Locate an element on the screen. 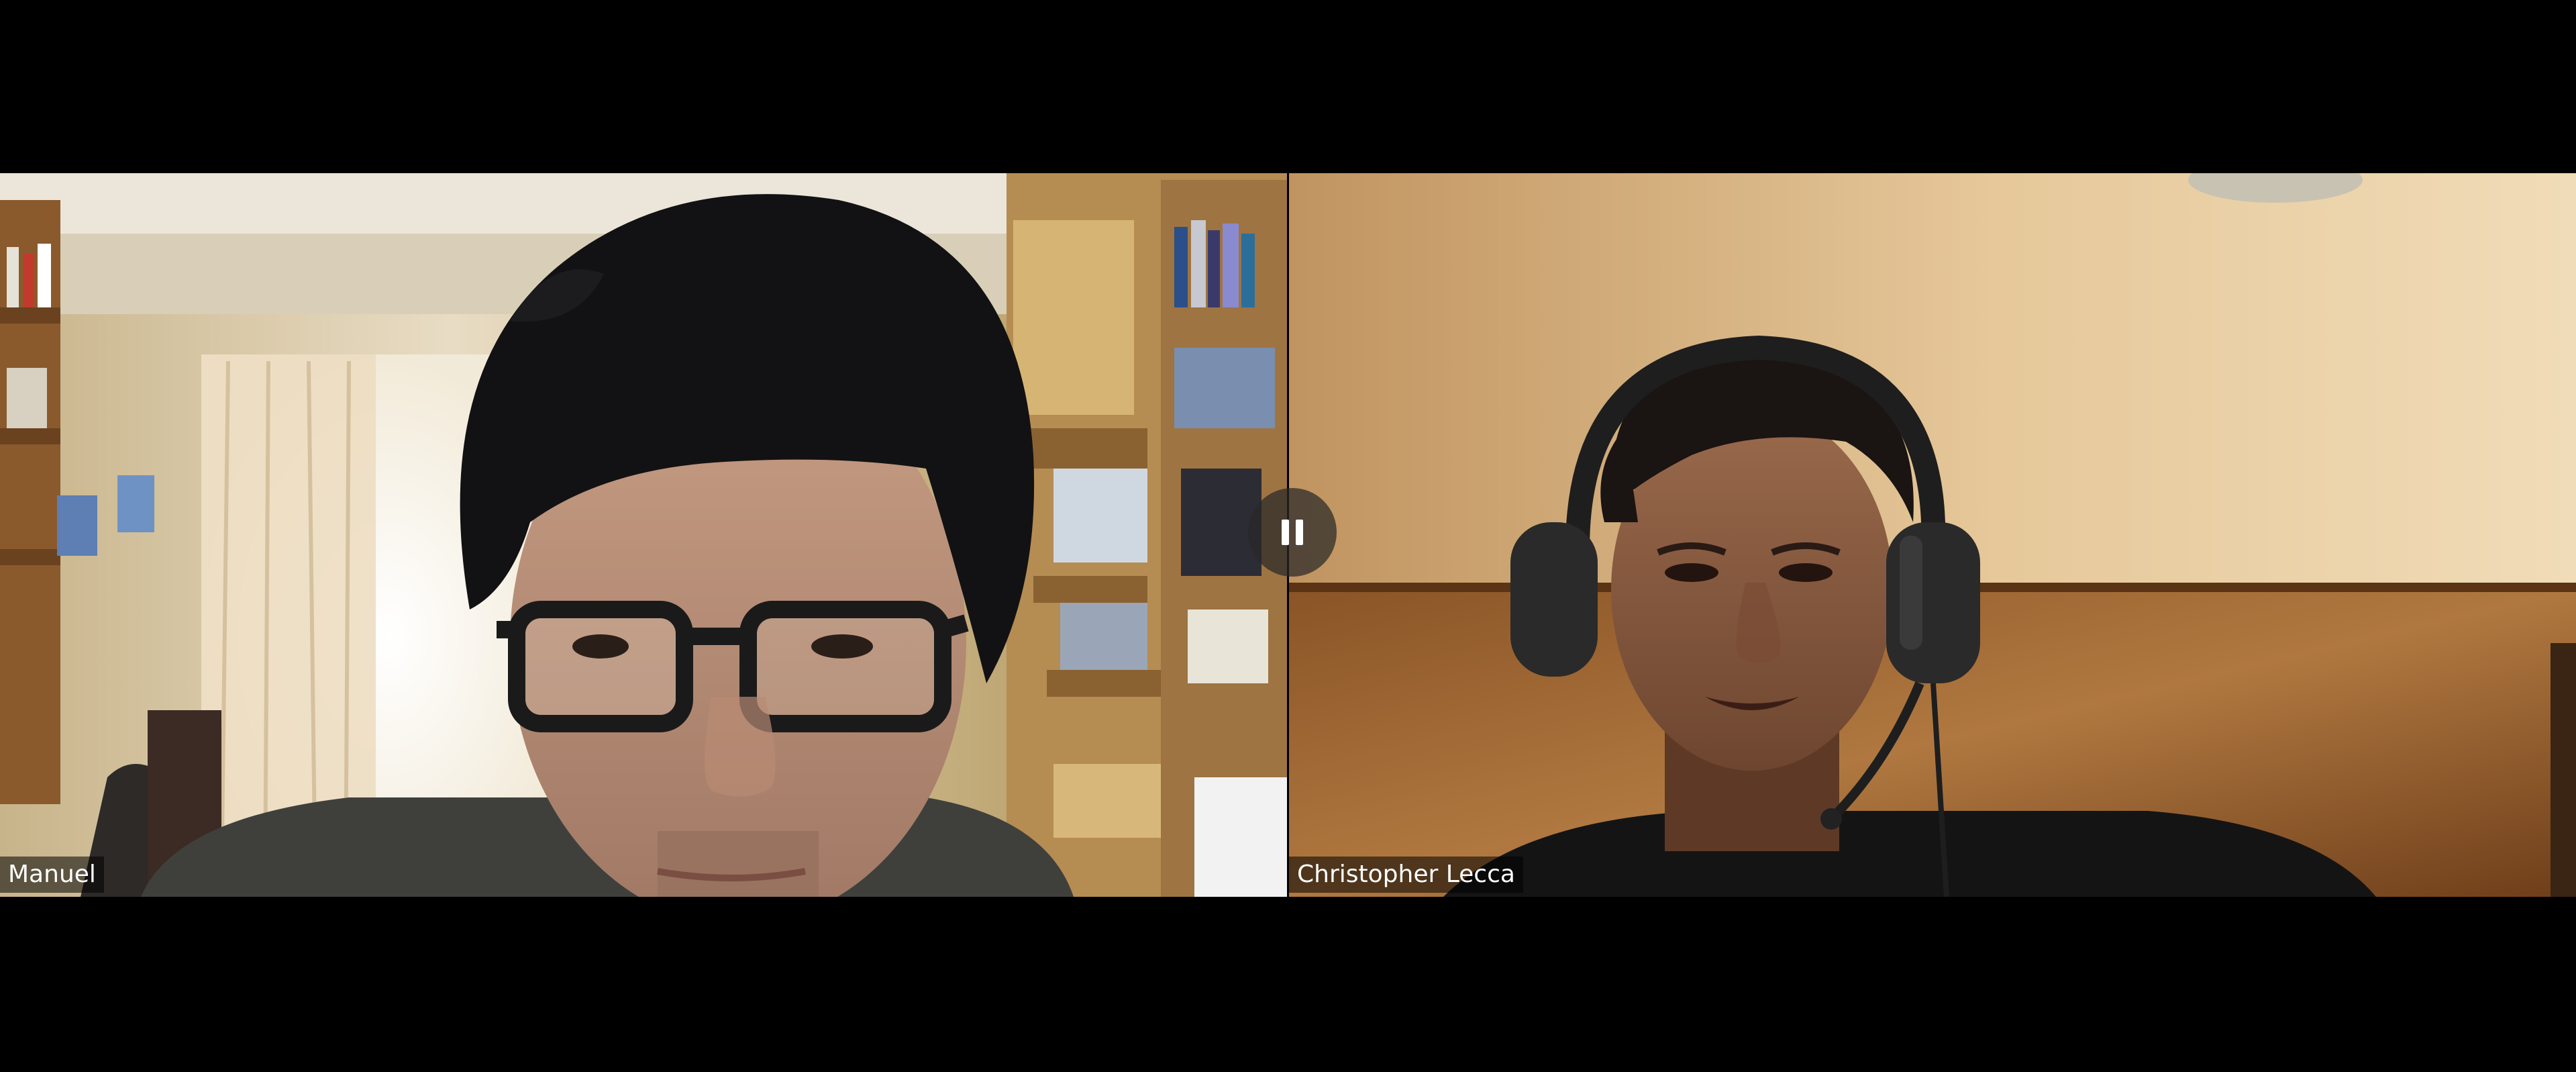 This screenshot has height=1072, width=2576. participant-name-label: Christopher Lecca is located at coordinates (1406, 875).